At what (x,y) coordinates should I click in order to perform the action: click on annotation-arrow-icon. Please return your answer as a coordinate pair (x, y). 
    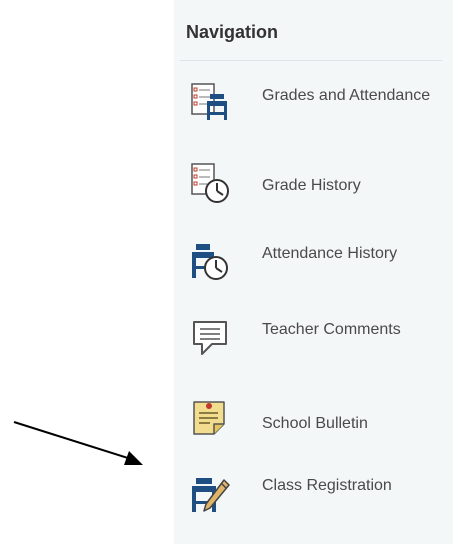
    Looking at the image, I should click on (78, 443).